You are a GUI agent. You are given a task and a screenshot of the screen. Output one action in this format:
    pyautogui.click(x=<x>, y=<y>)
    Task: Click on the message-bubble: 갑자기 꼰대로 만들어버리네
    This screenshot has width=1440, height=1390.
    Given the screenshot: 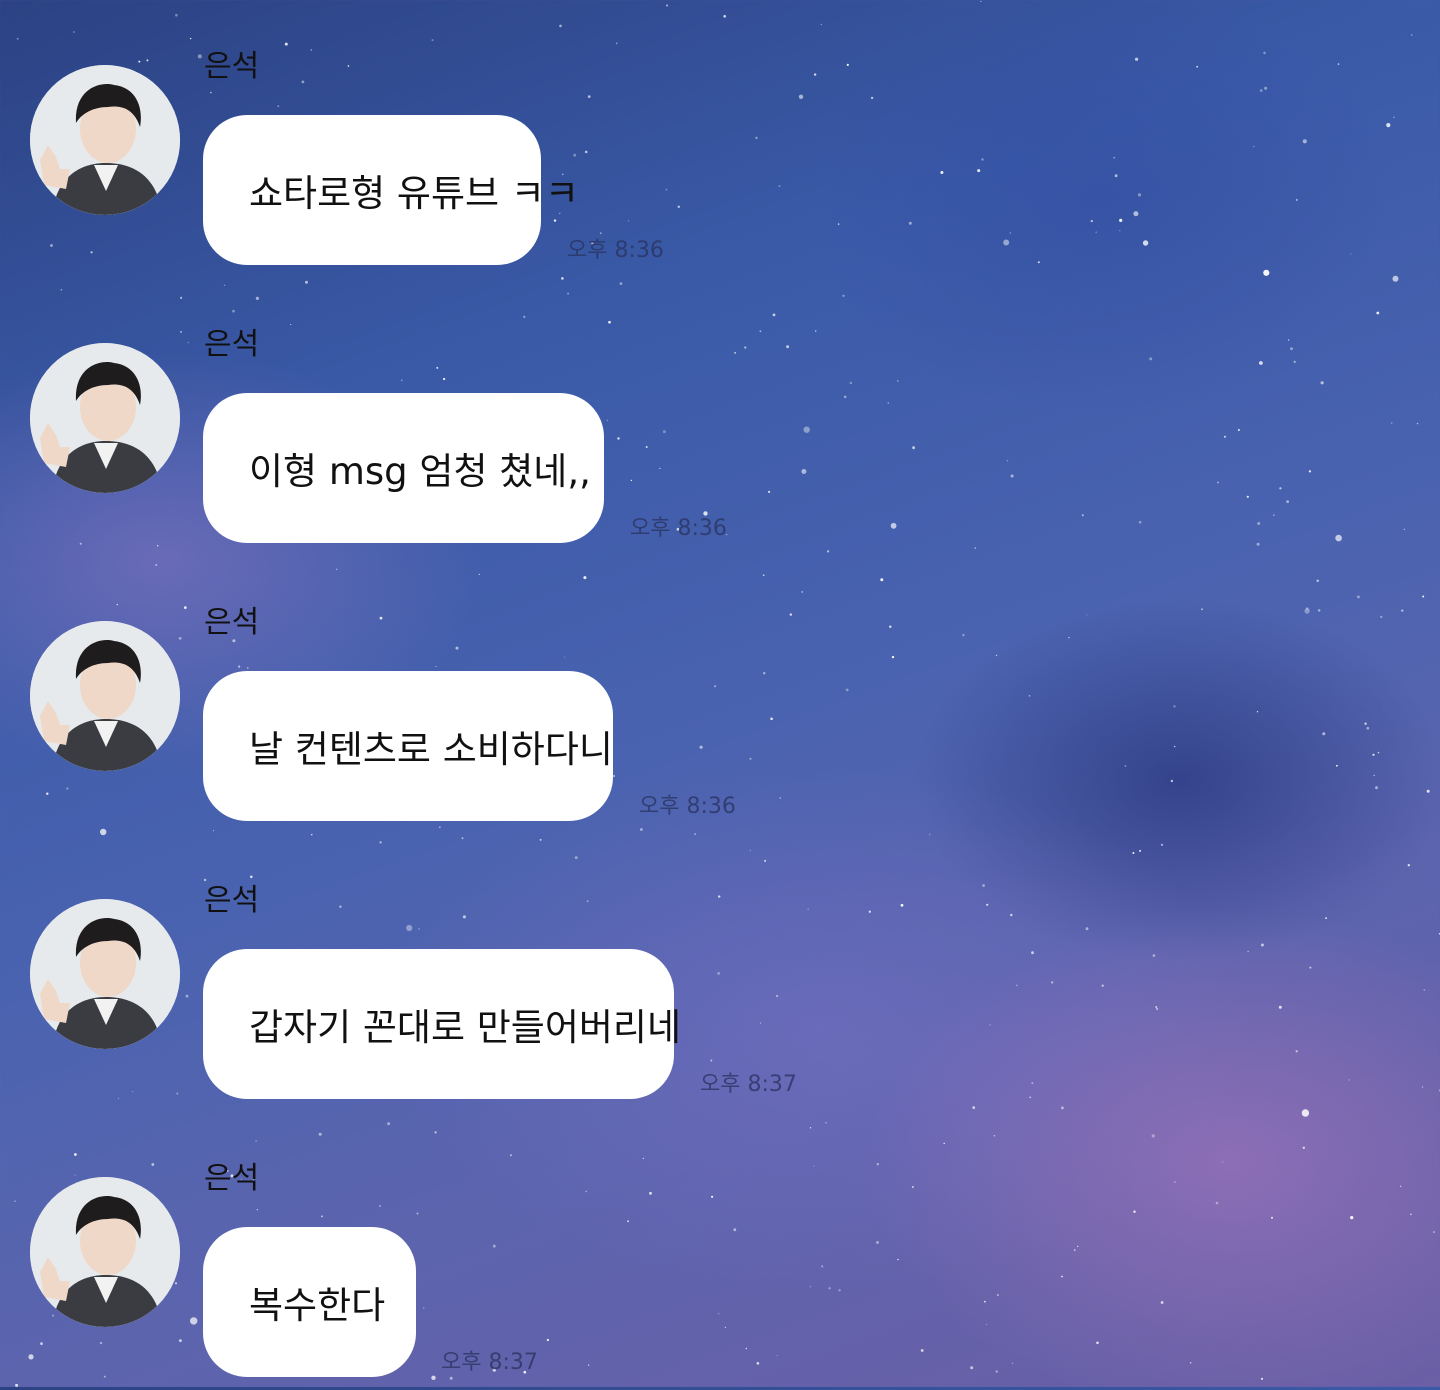 What is the action you would take?
    pyautogui.click(x=442, y=1024)
    